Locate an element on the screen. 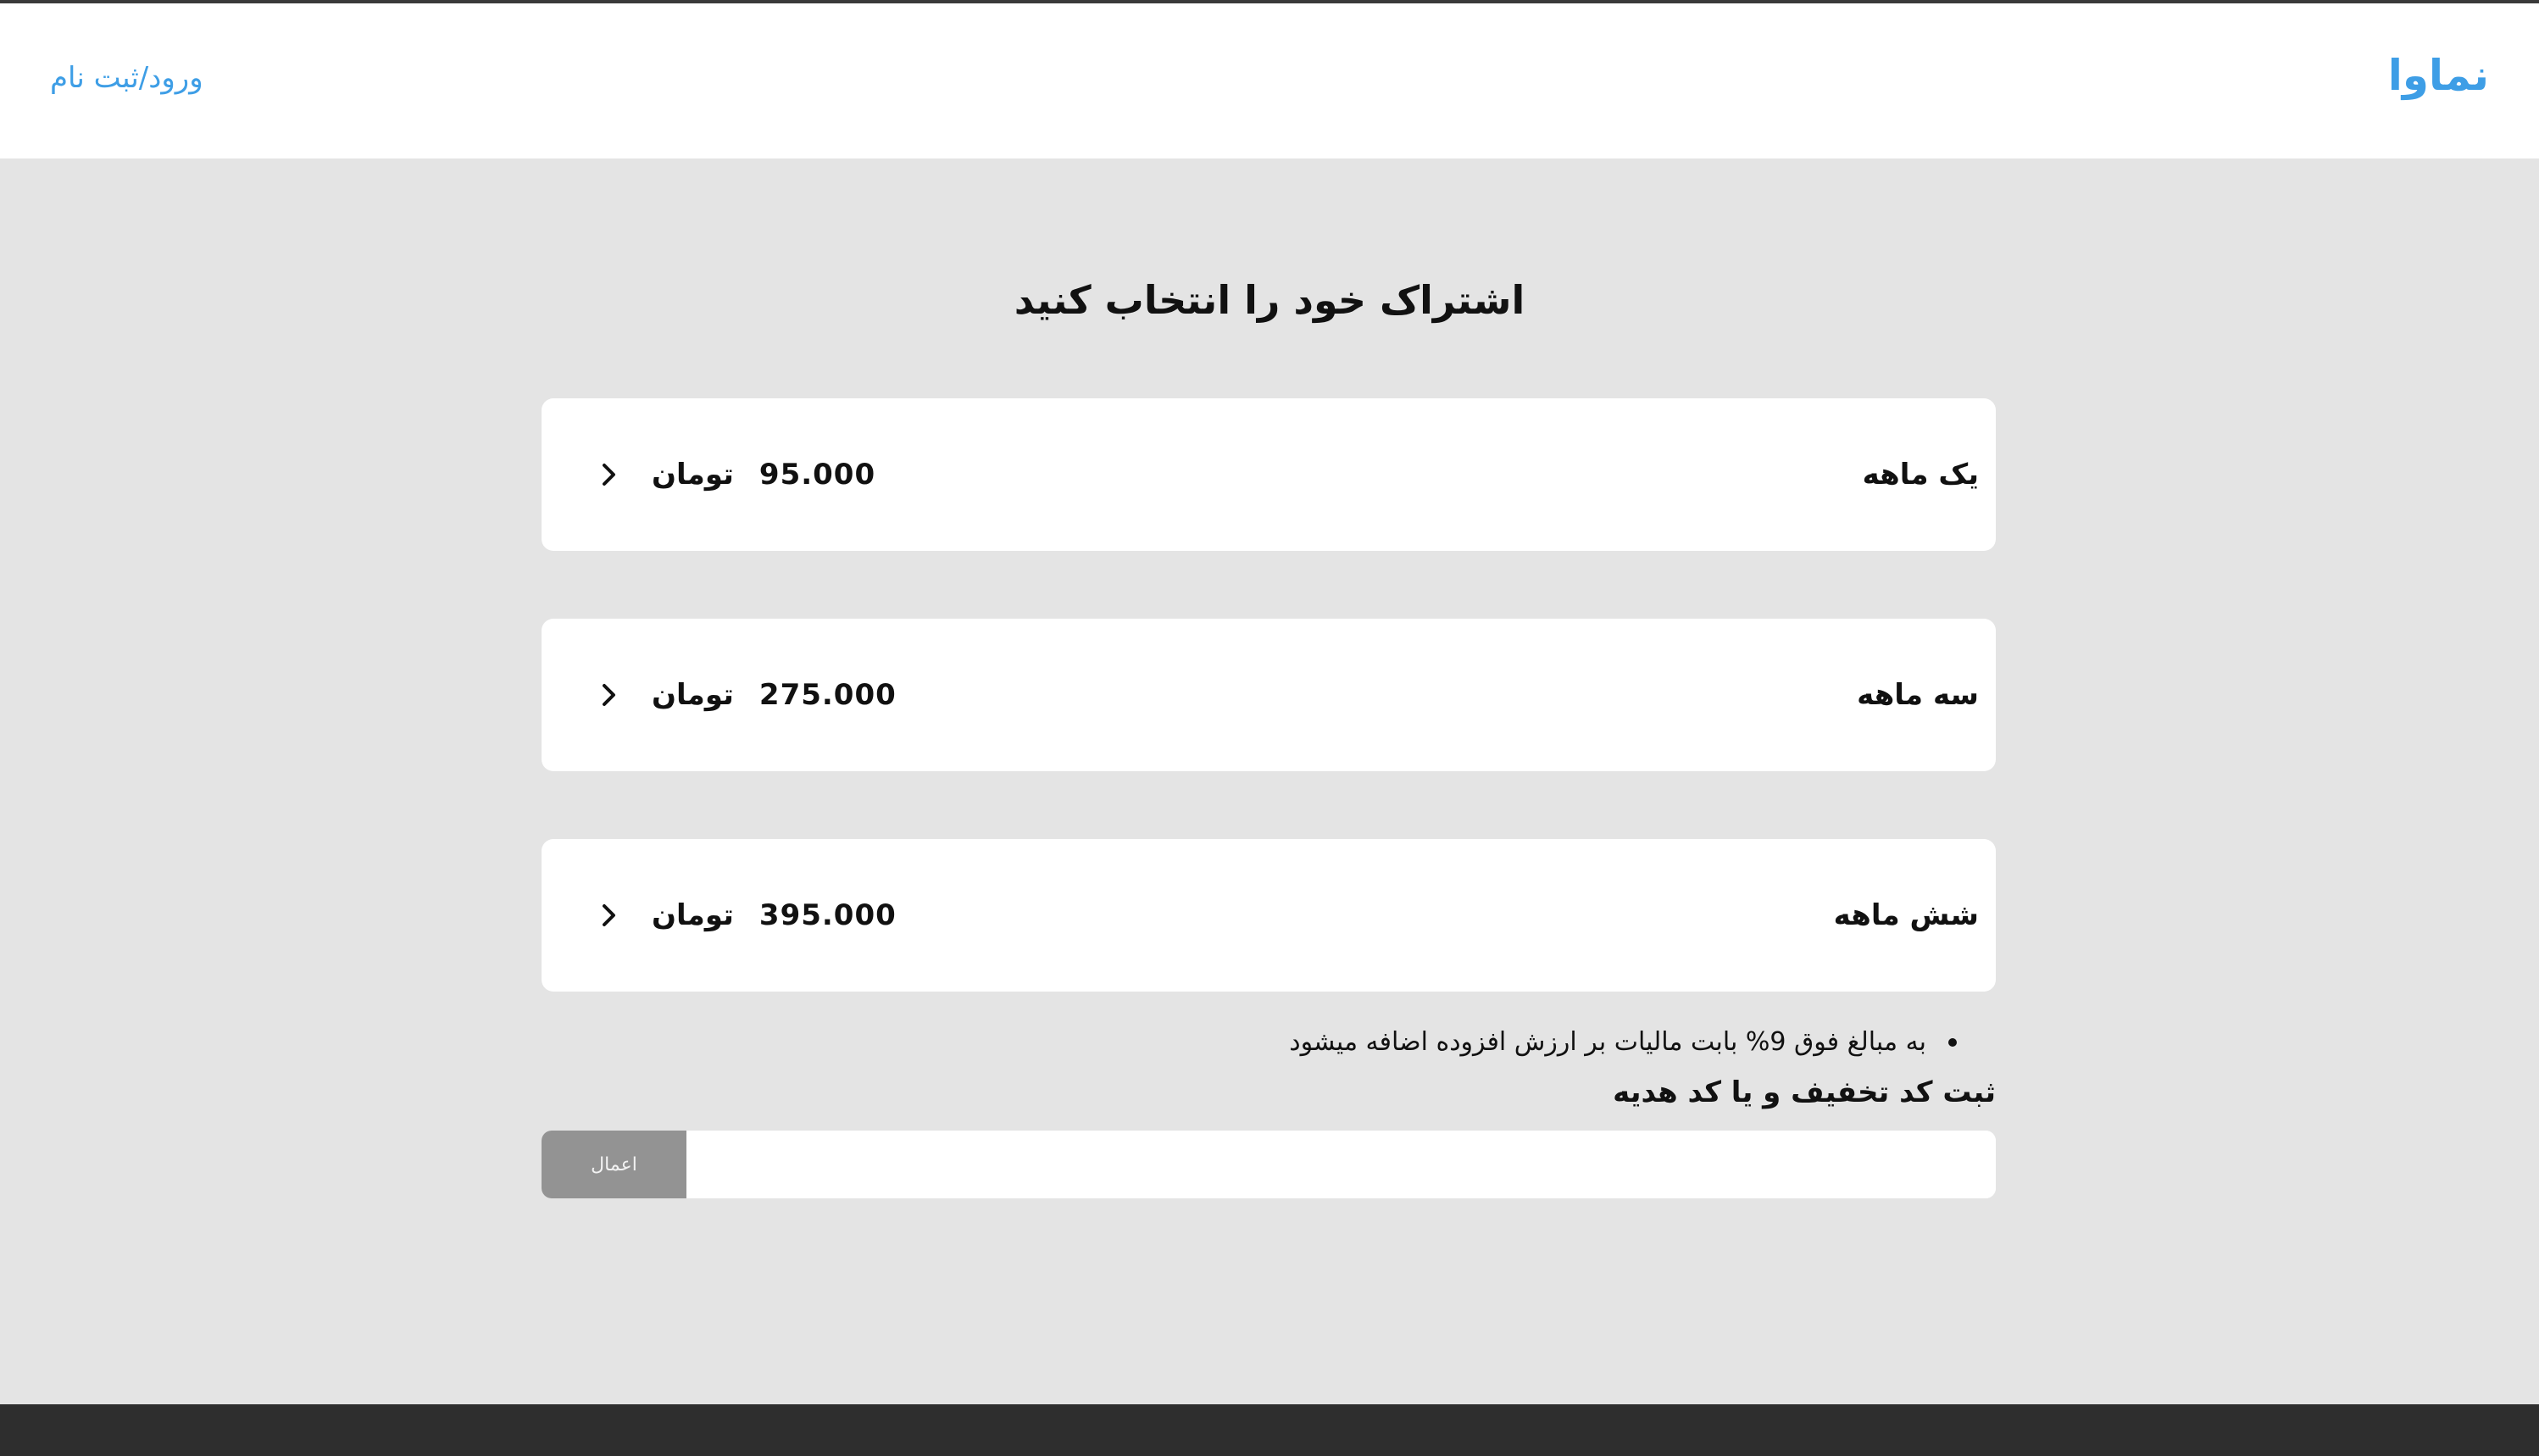  site-footer is located at coordinates (1269, 1430).